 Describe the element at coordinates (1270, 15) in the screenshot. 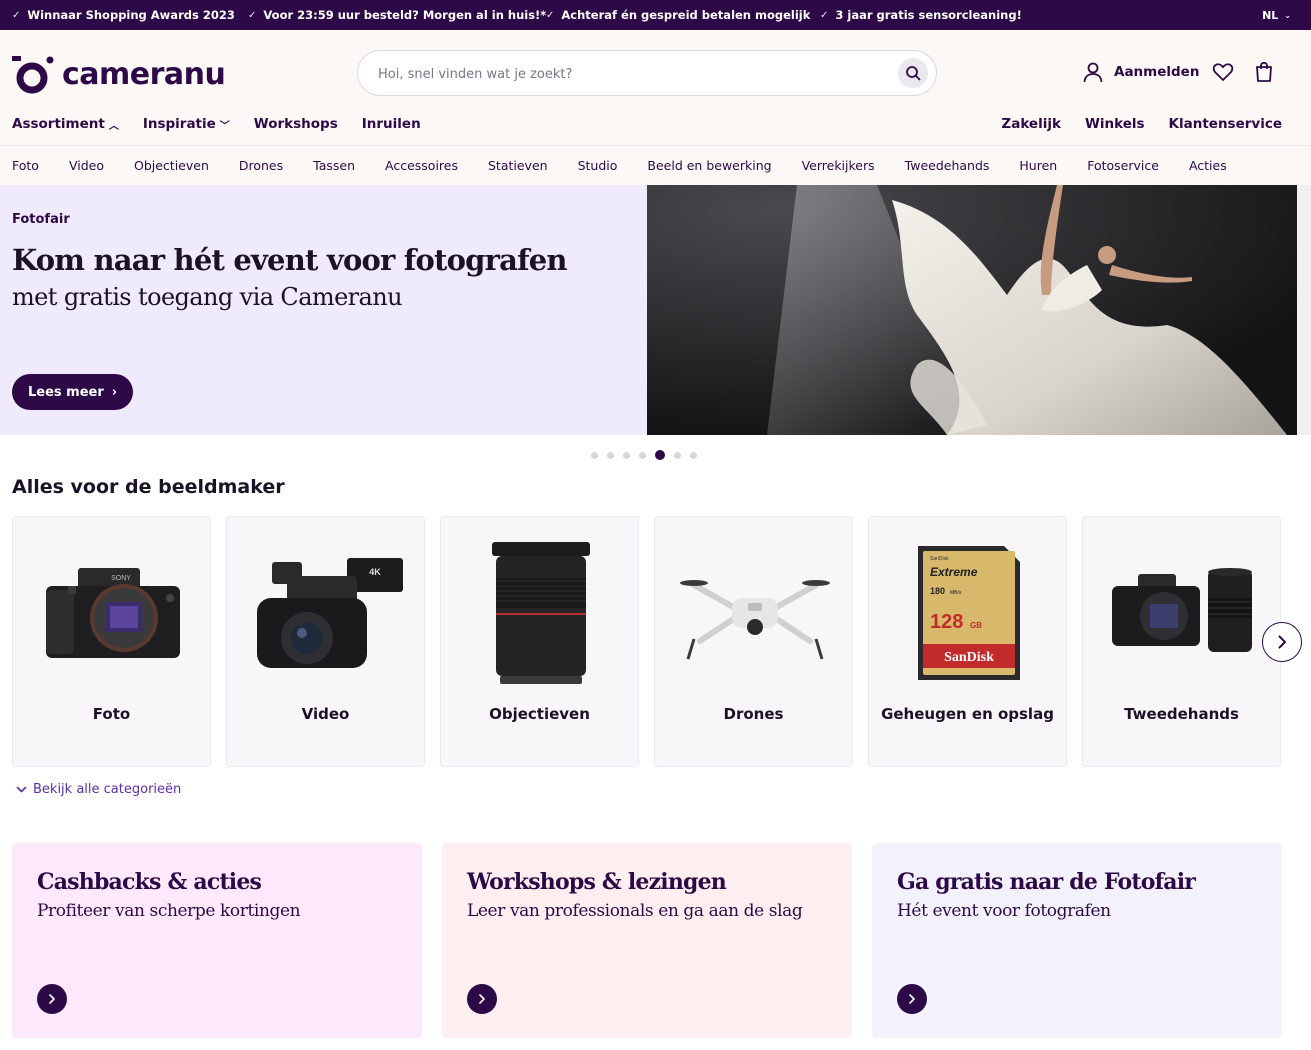

I see `language-label: NL` at that location.